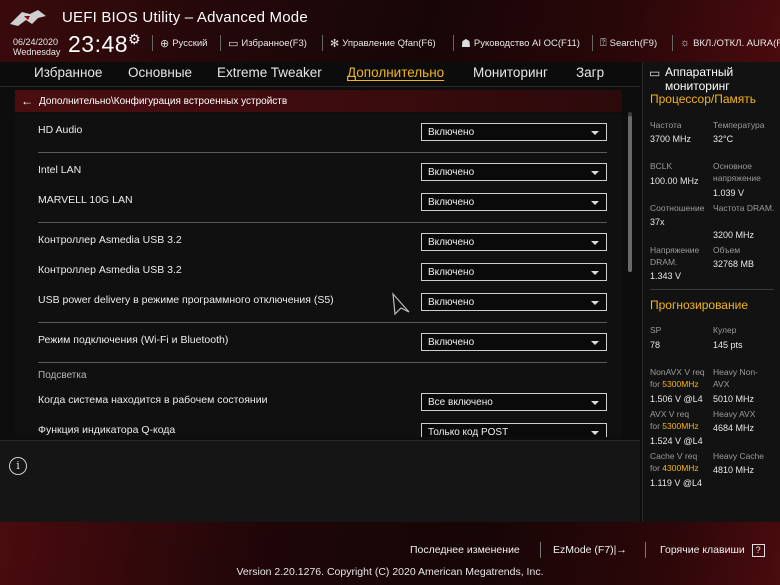  What do you see at coordinates (514, 342) in the screenshot?
I see `setting-select-connectivity-mode: Включено` at bounding box center [514, 342].